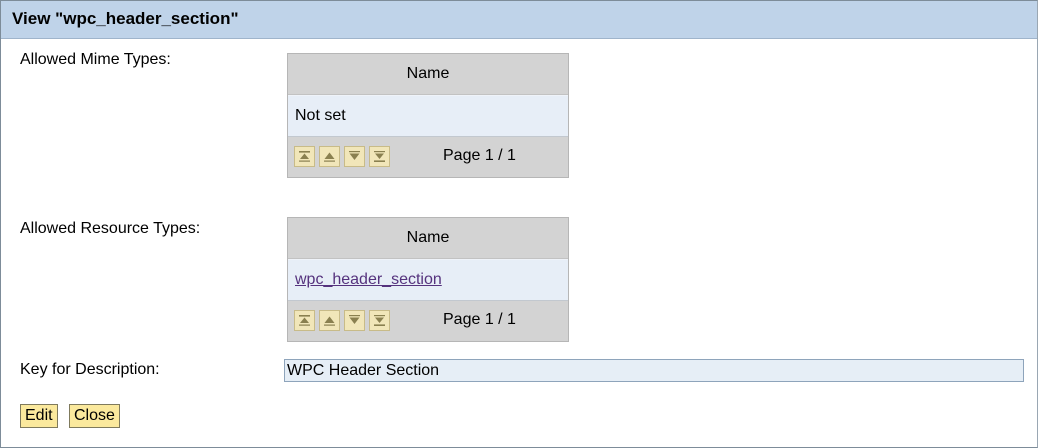  What do you see at coordinates (94, 416) in the screenshot?
I see `close-button: Close` at bounding box center [94, 416].